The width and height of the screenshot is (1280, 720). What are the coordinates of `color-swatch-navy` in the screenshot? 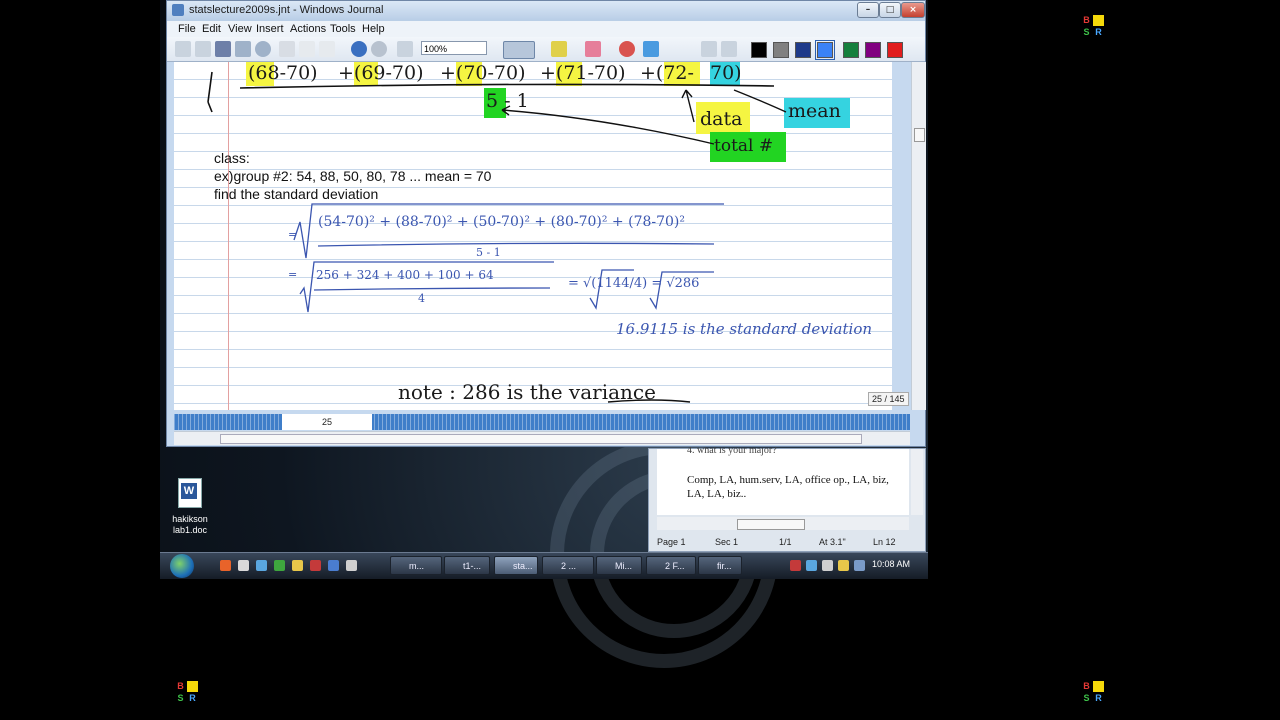 It's located at (803, 50).